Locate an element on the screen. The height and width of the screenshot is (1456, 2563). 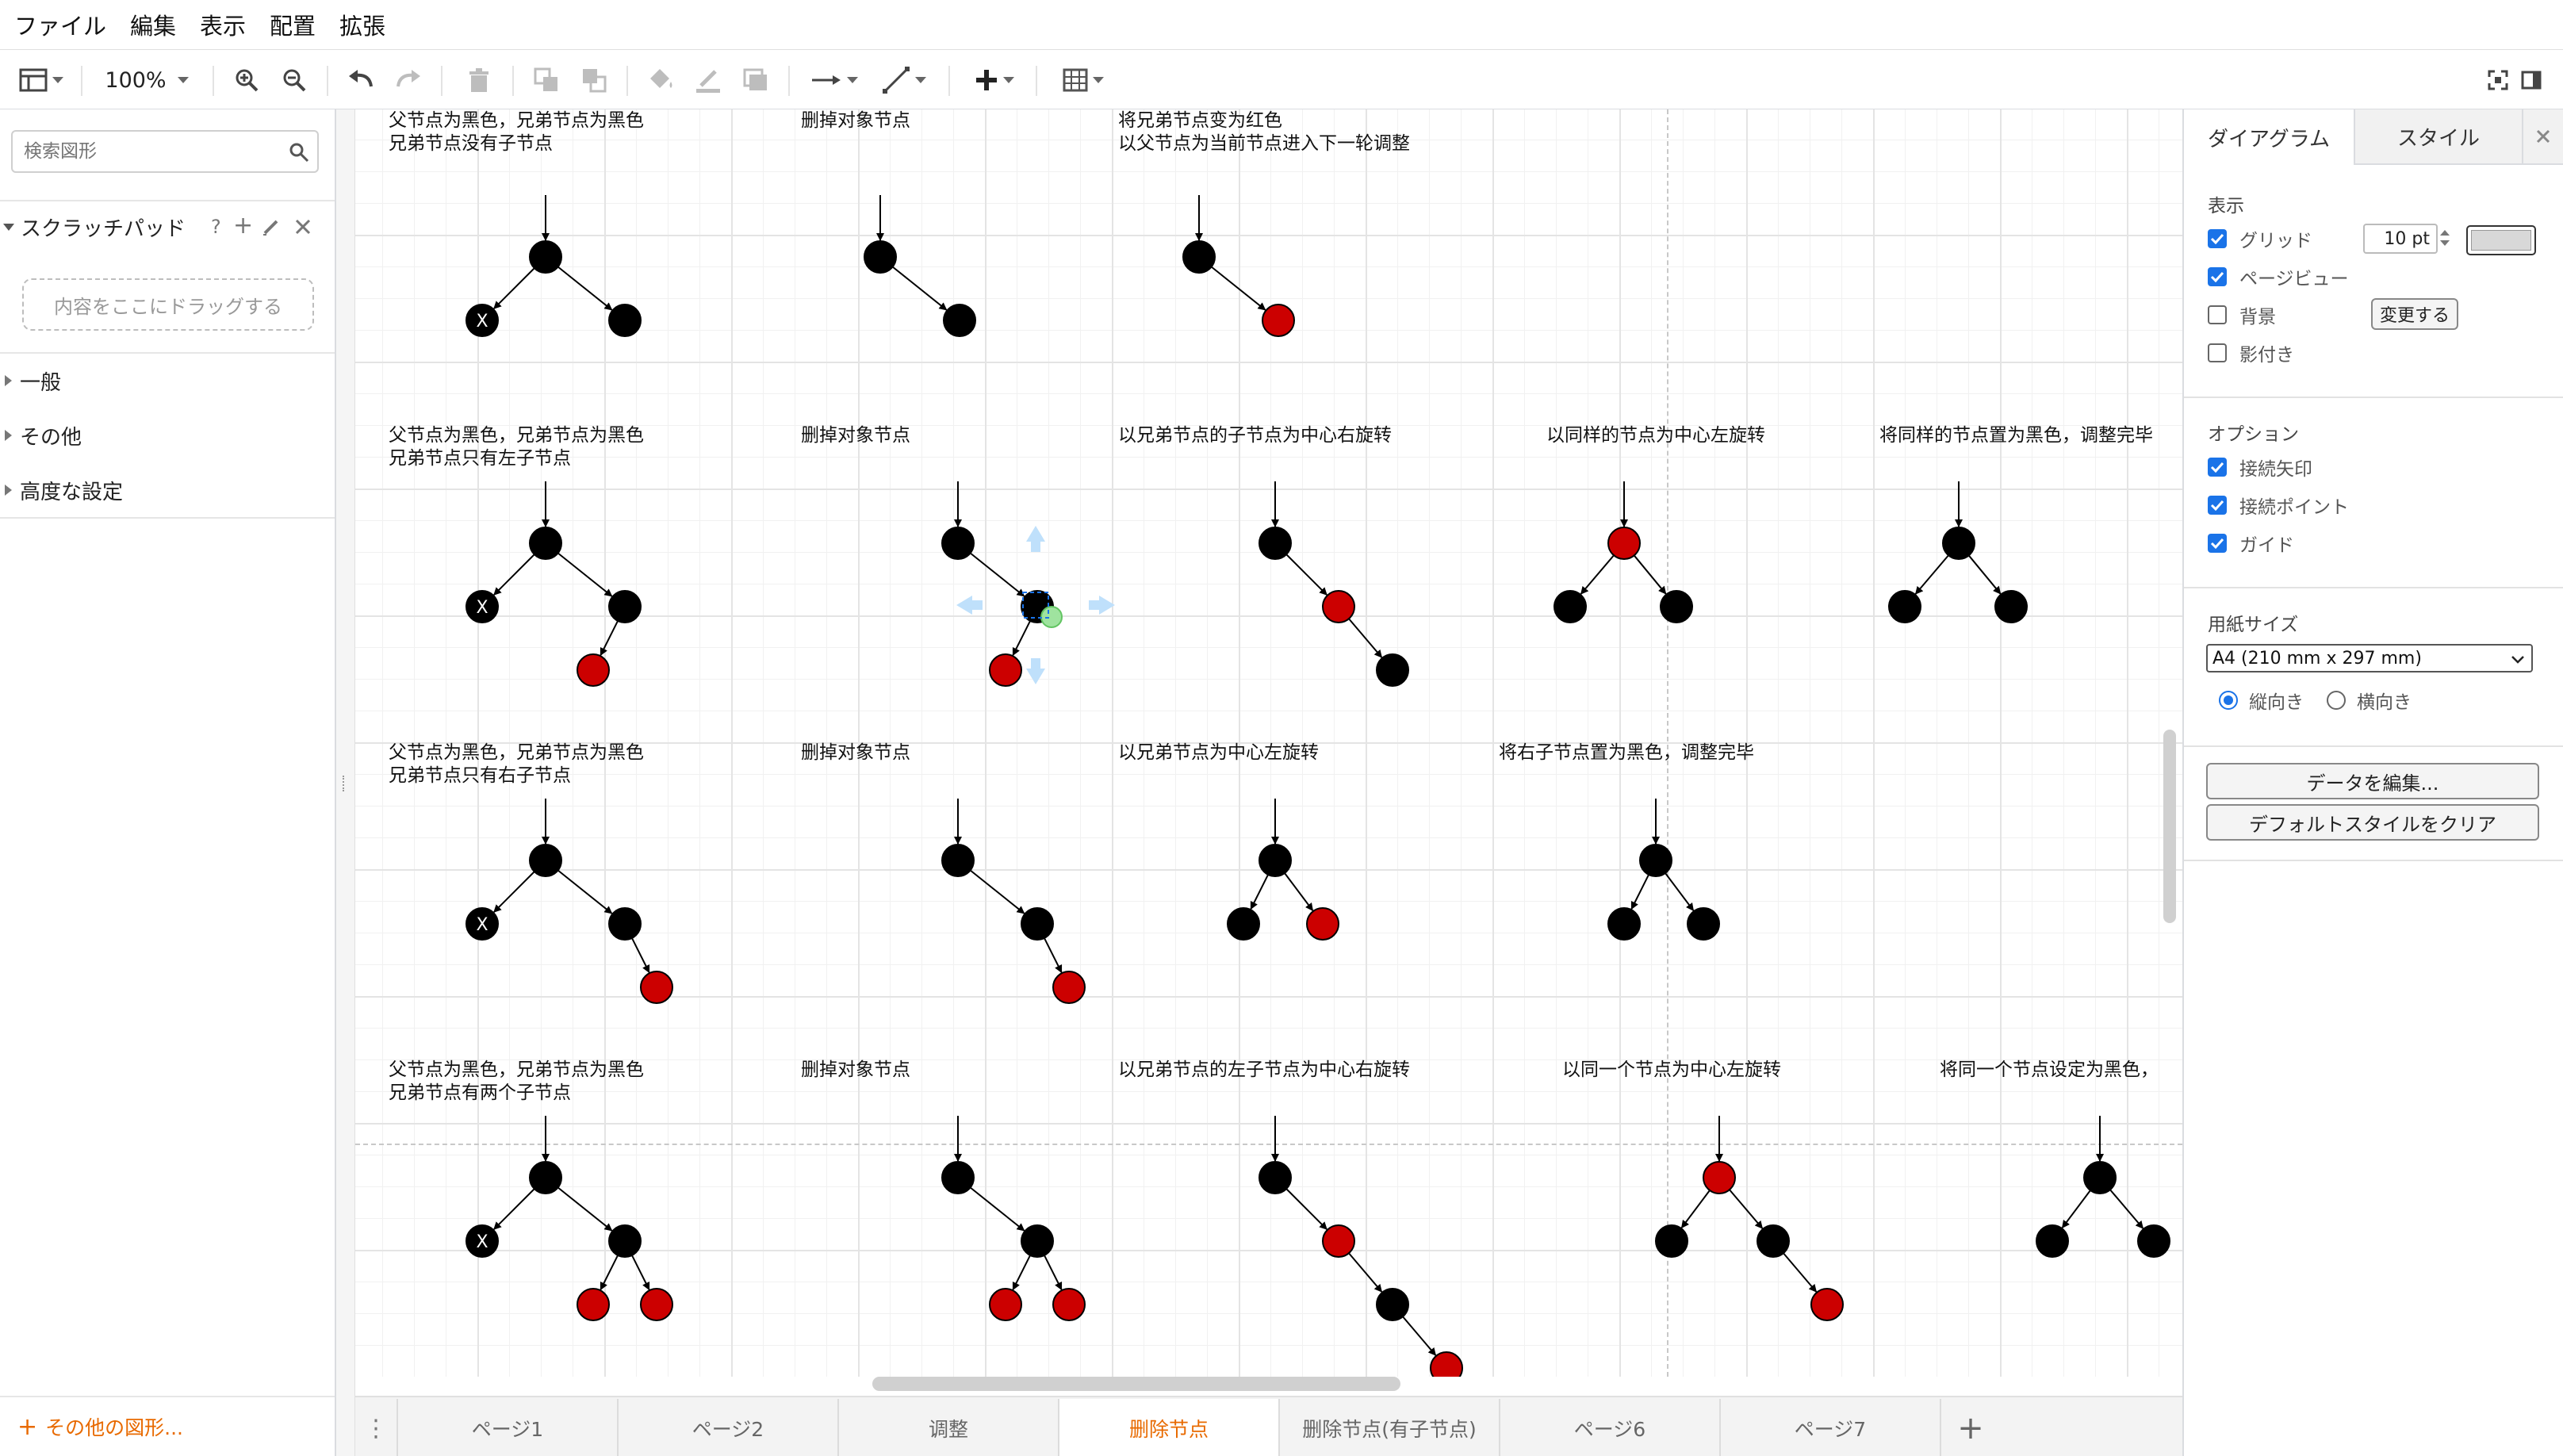
portrait-radio: 縦向き is located at coordinates (2261, 700).